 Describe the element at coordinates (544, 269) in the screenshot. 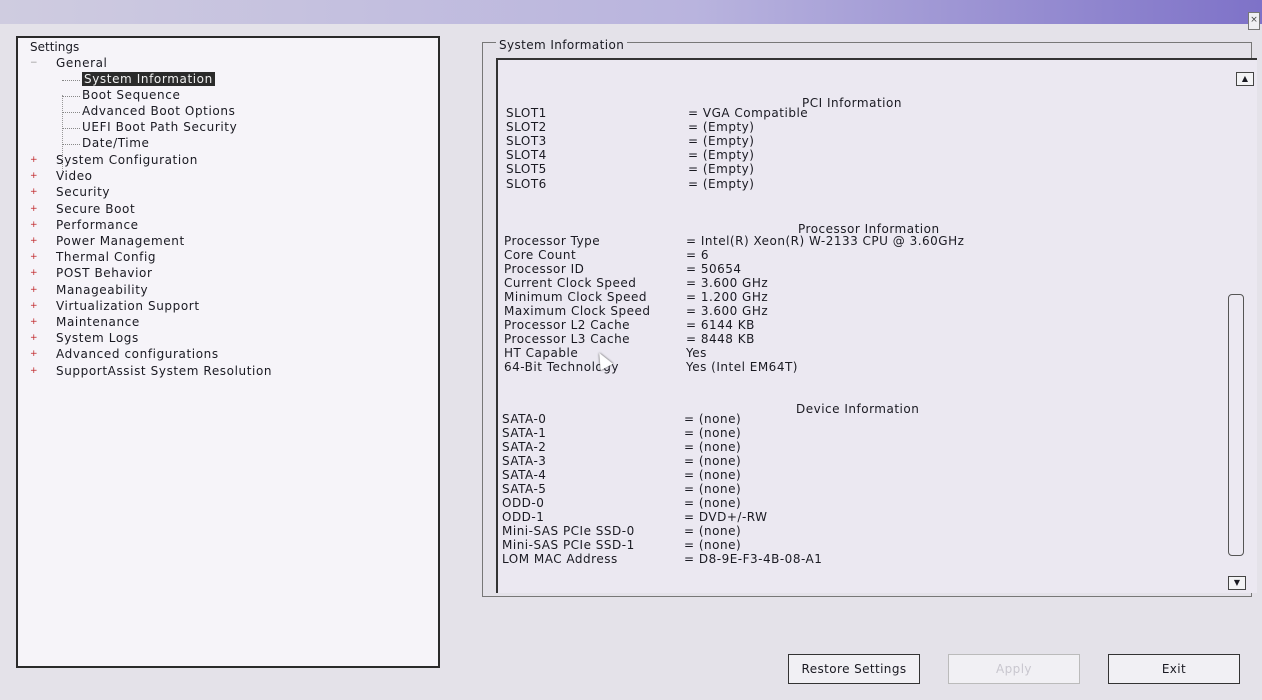

I see `processor-row-label: Processor ID` at that location.